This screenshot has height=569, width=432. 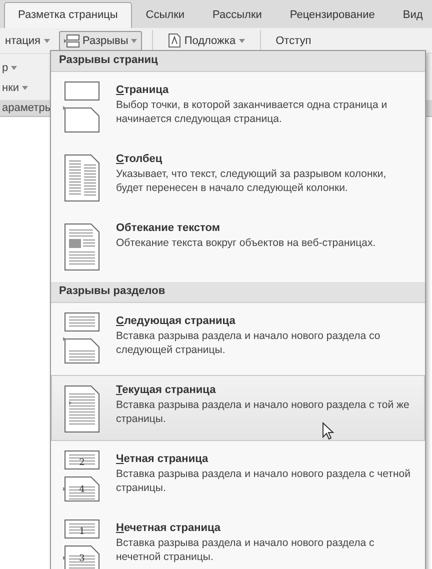 I want to click on section-header: Разрывы страниц, so click(x=238, y=61).